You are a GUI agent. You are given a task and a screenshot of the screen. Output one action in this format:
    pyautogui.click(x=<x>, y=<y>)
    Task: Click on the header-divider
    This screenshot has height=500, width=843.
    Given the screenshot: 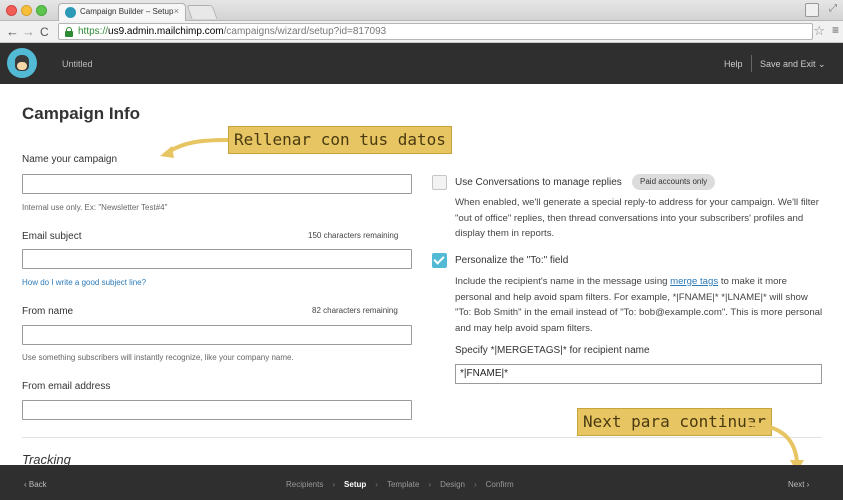 What is the action you would take?
    pyautogui.click(x=751, y=63)
    